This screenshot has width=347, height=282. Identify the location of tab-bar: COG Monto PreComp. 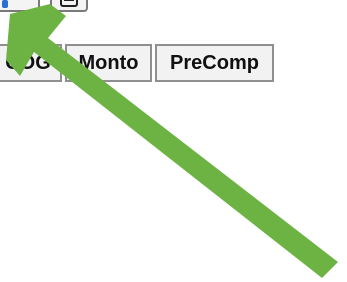
(137, 63).